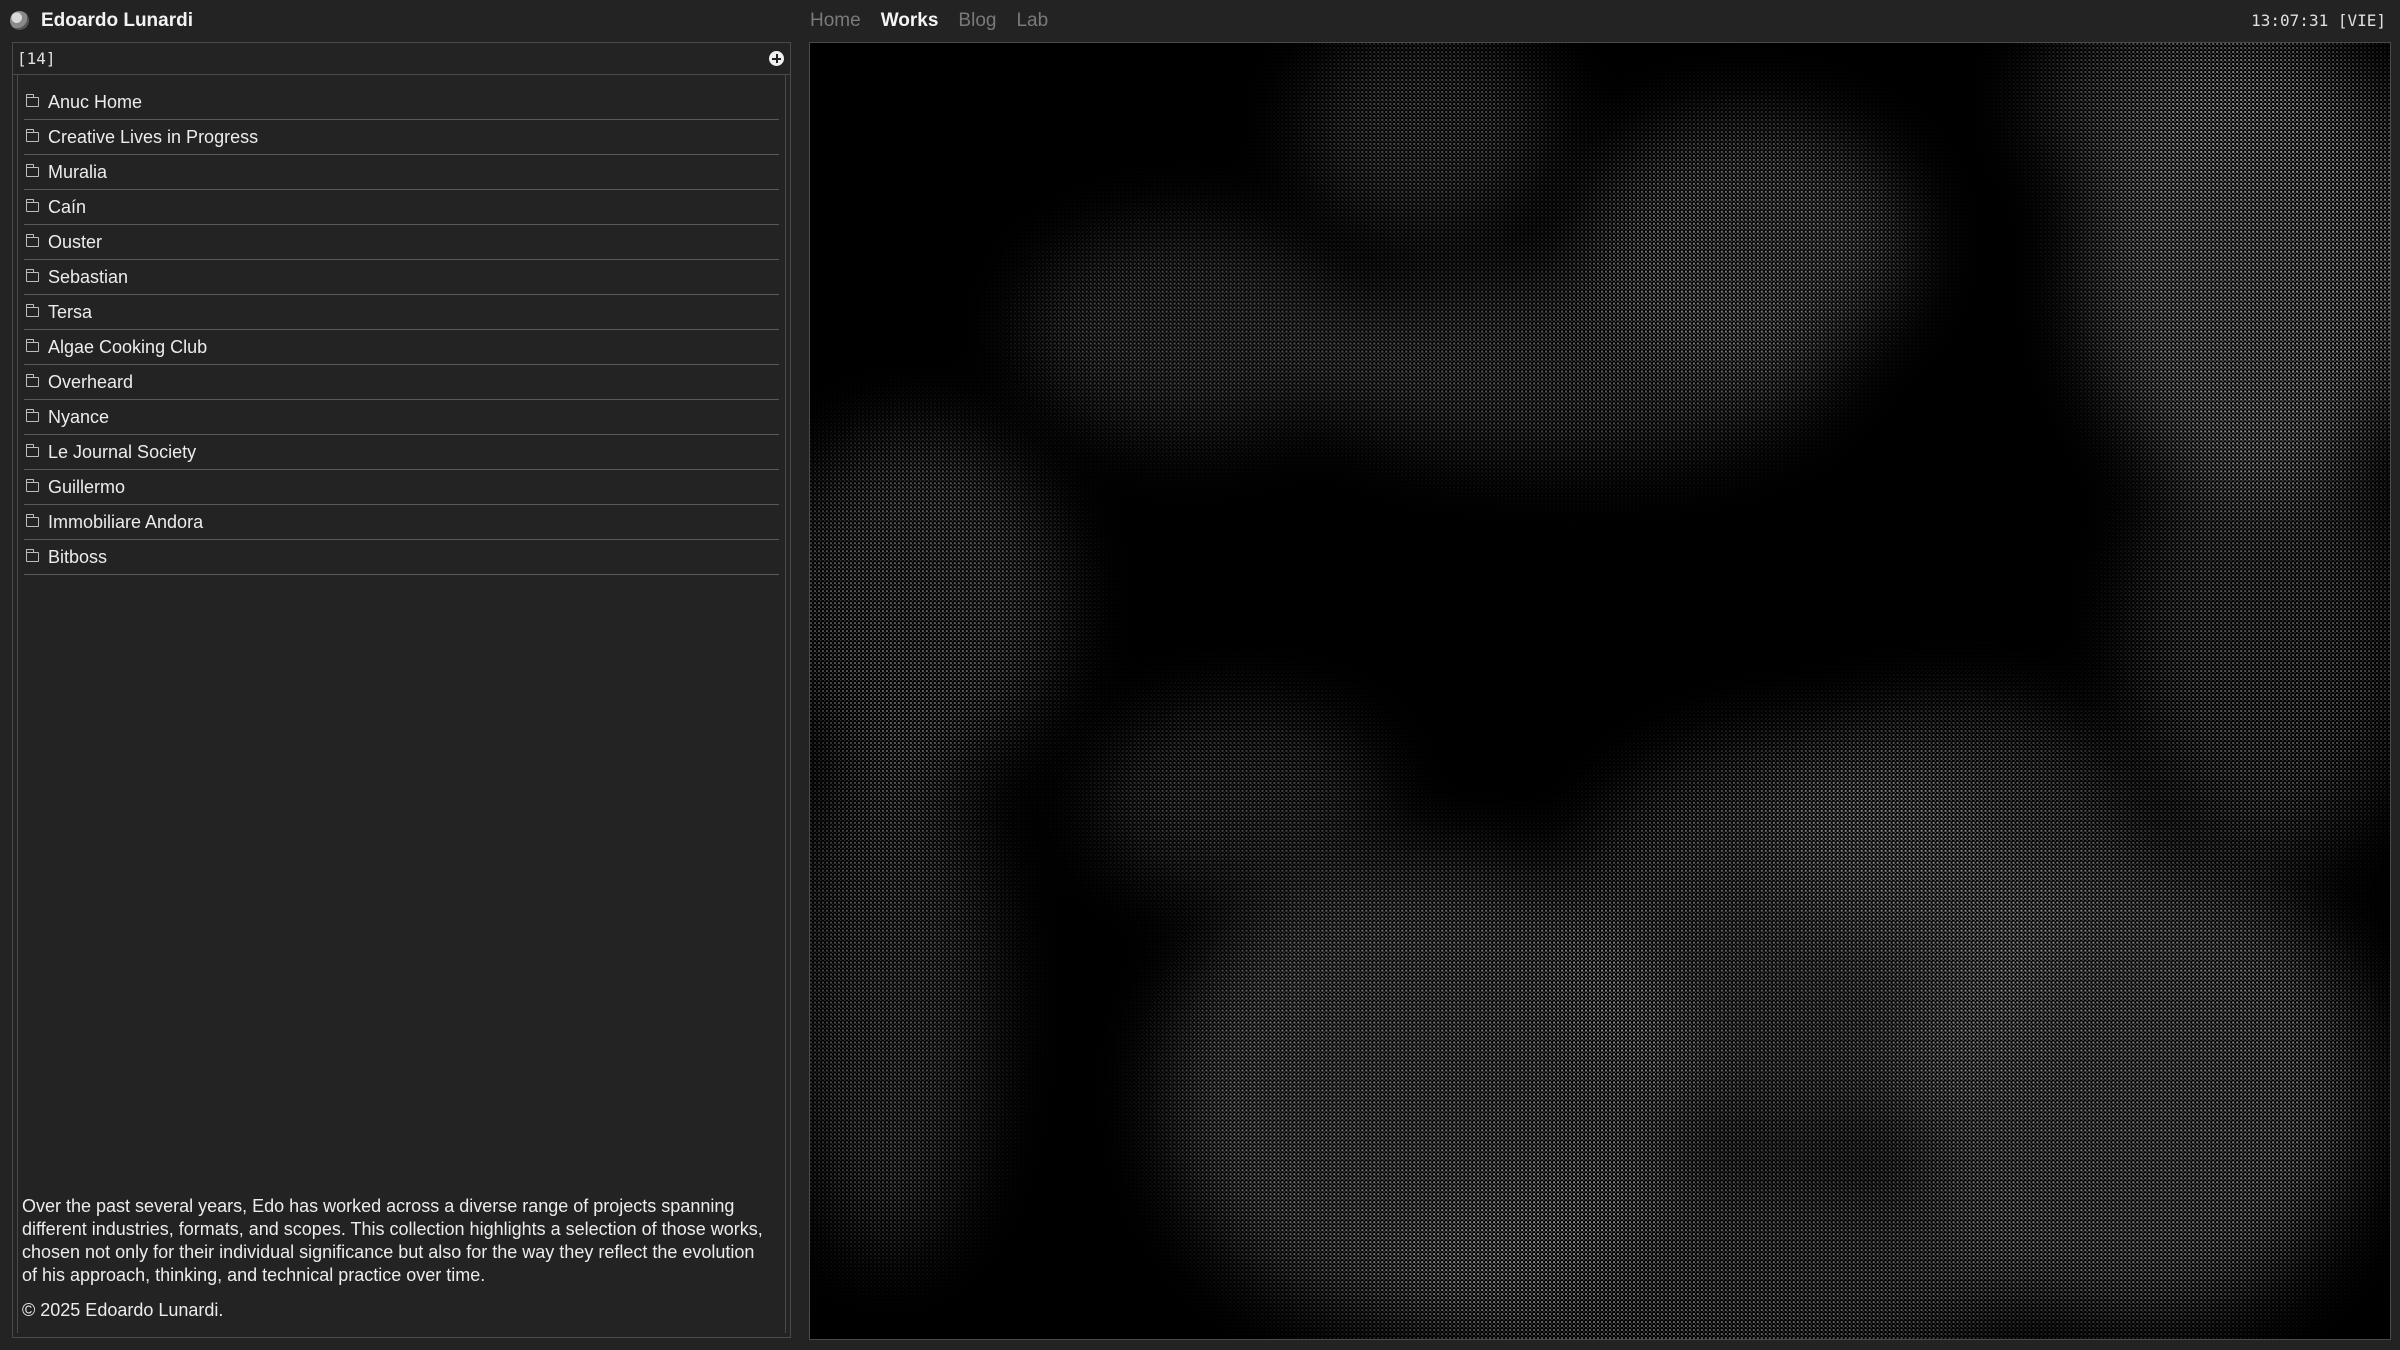  Describe the element at coordinates (128, 346) in the screenshot. I see `project-label: Algae Cooking Club` at that location.